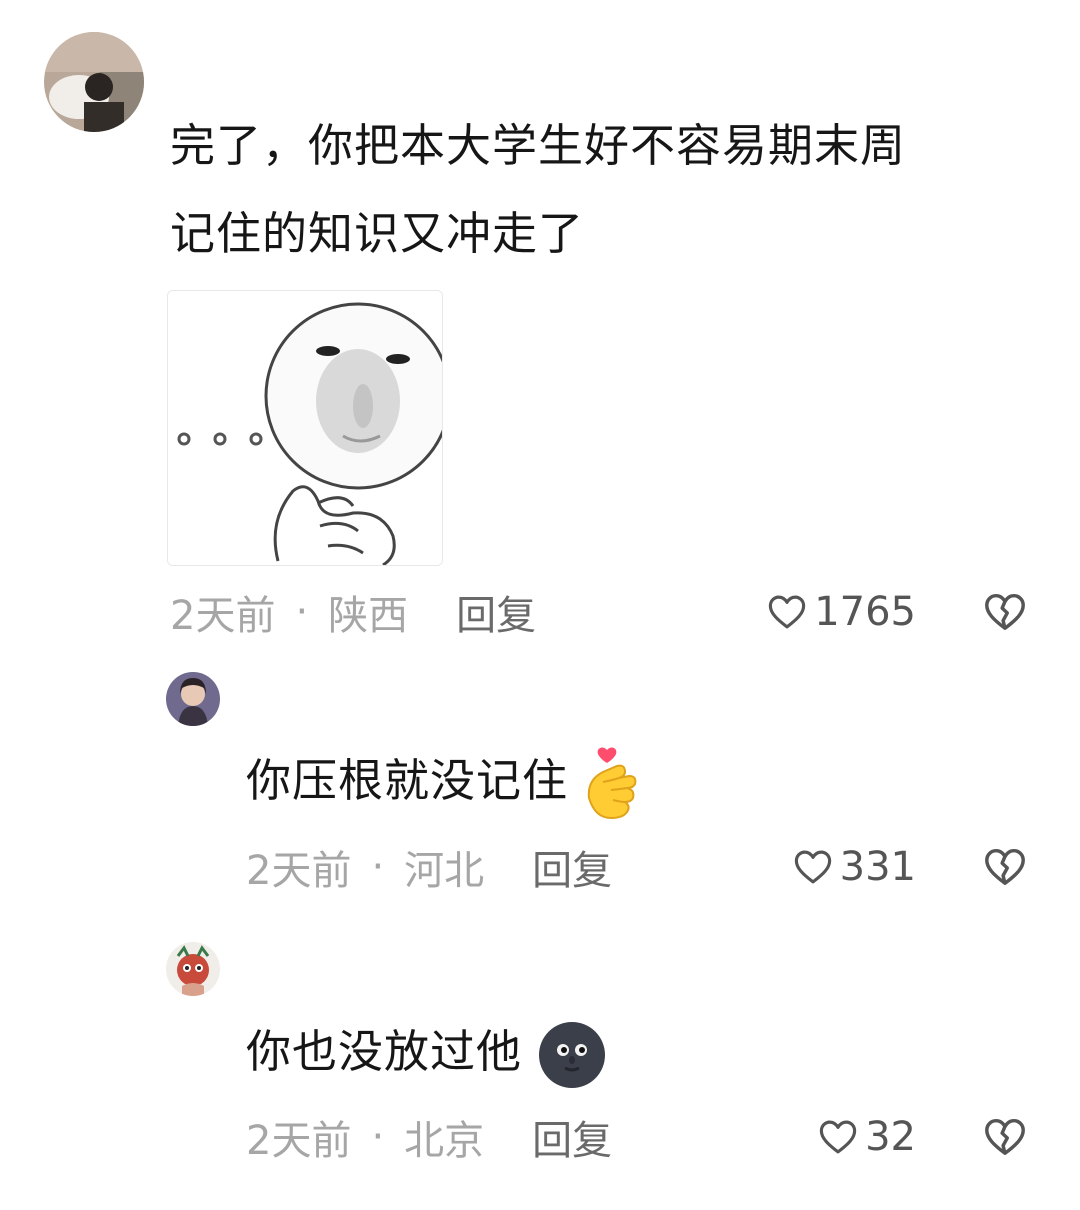 This screenshot has width=1080, height=1210. I want to click on comment-text-body: 你压根就没记住, so click(407, 780).